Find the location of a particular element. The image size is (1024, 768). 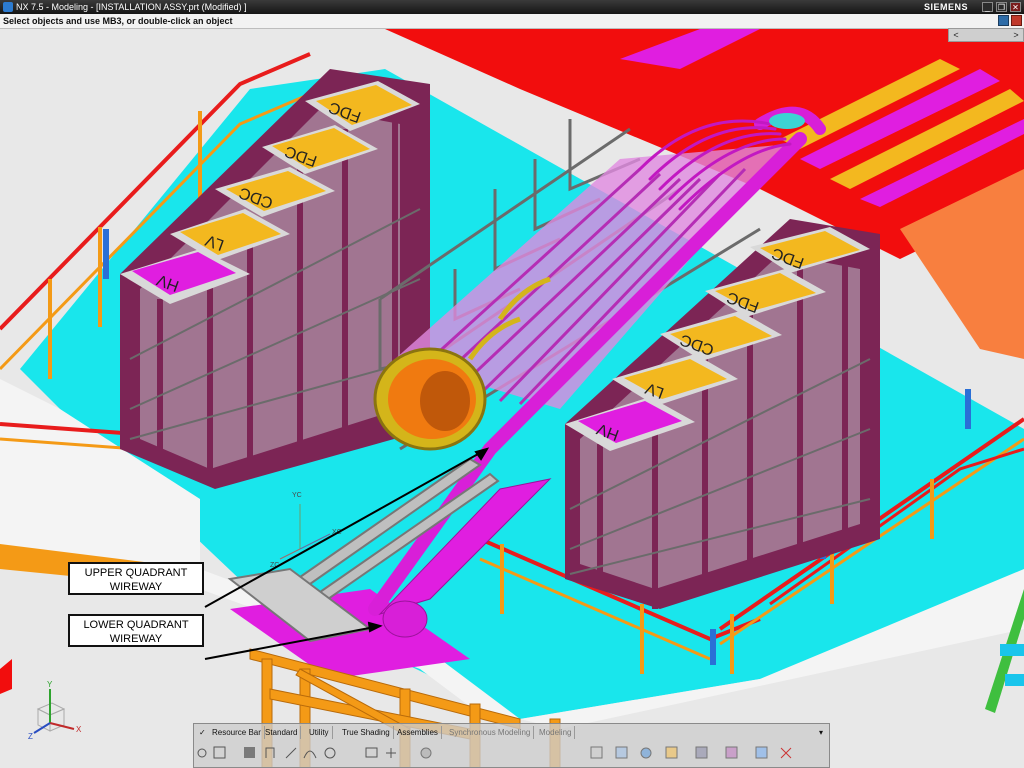

hole-icon is located at coordinates (646, 753).